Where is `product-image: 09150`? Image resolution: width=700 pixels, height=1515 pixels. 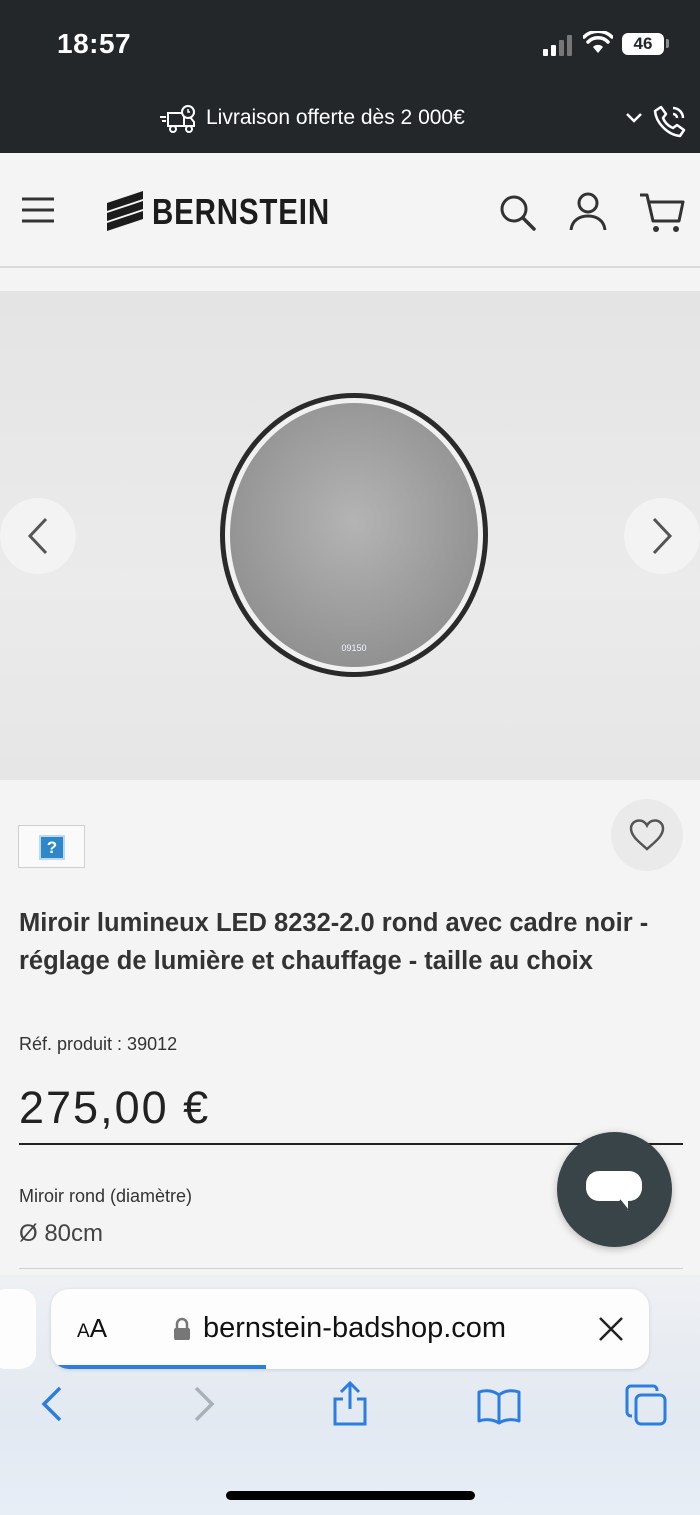
product-image: 09150 is located at coordinates (354, 535).